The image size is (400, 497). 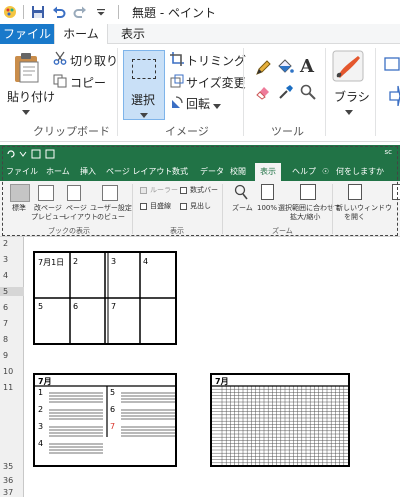 What do you see at coordinates (177, 231) in the screenshot?
I see `show-group-label: 表示` at bounding box center [177, 231].